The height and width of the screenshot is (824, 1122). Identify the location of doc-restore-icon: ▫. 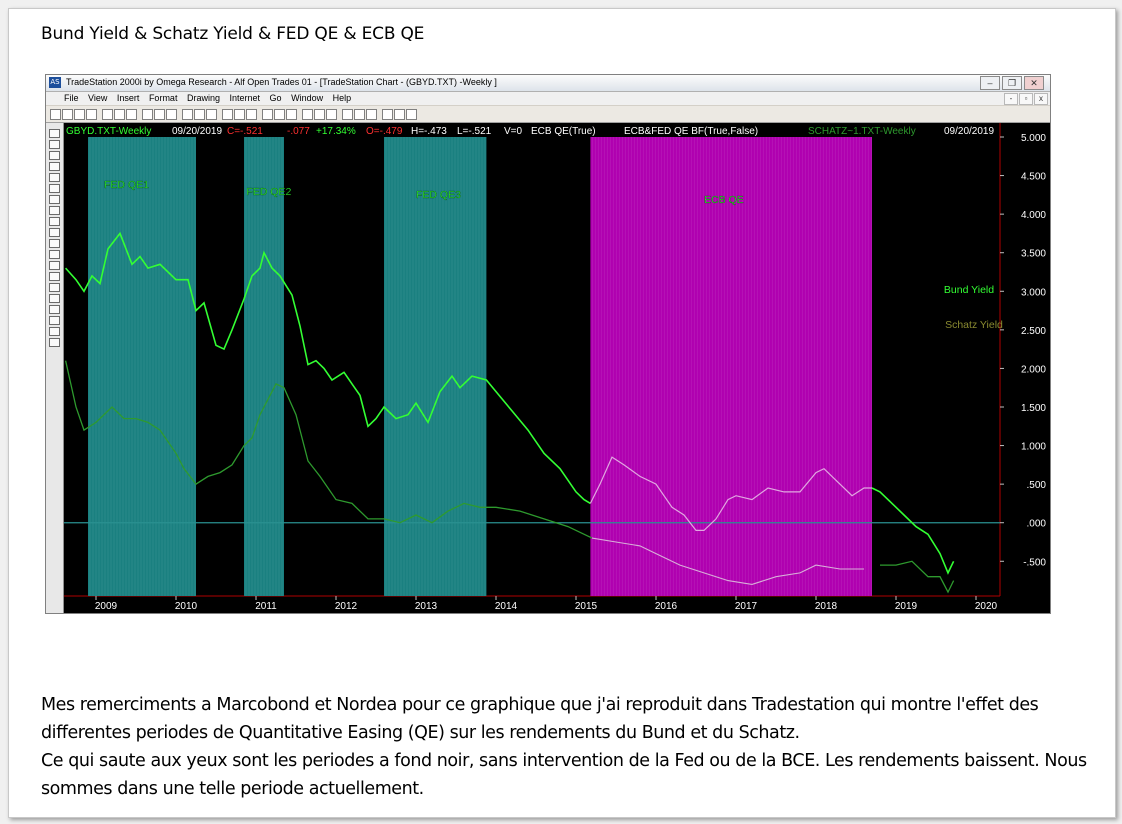
(1026, 99).